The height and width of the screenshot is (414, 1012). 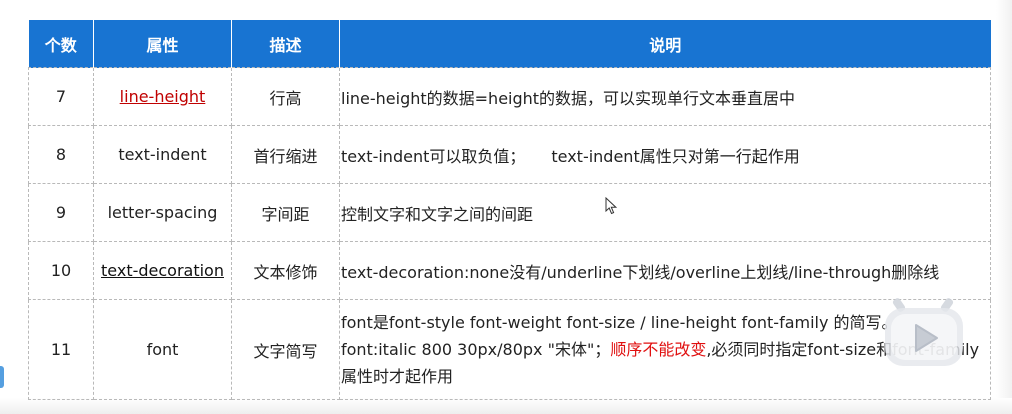 I want to click on cell-number: 10, so click(x=61, y=270).